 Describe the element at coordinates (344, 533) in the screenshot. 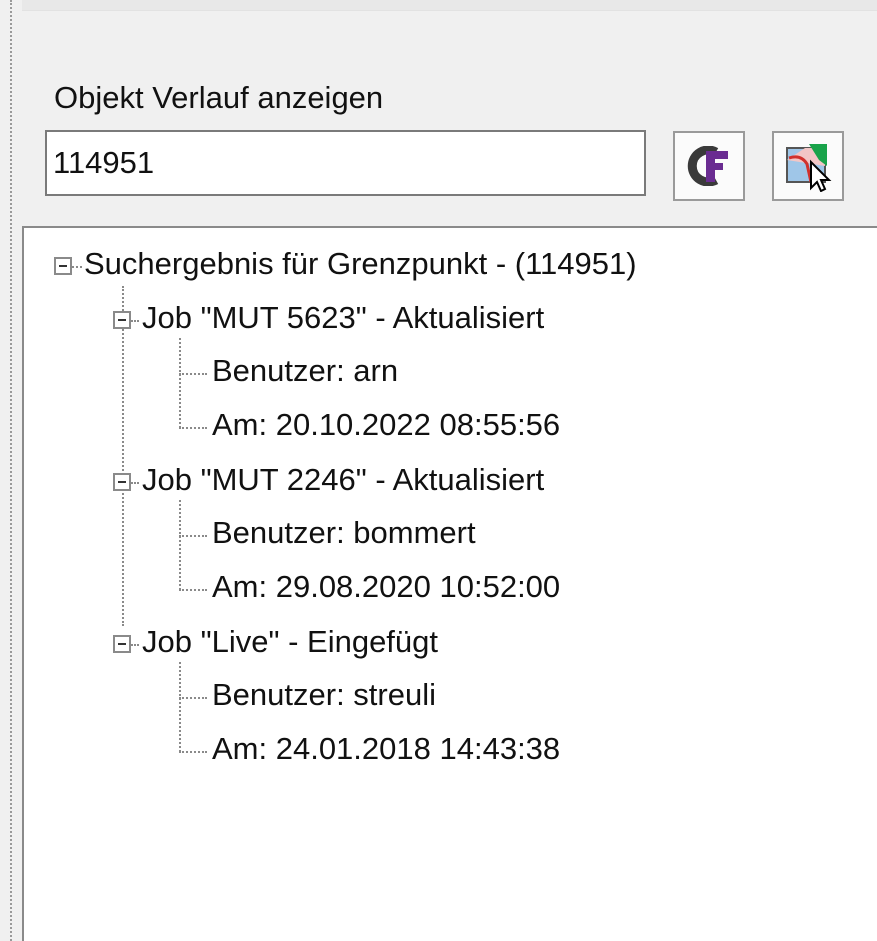

I see `tree-user-label: Benutzer: bommert` at that location.